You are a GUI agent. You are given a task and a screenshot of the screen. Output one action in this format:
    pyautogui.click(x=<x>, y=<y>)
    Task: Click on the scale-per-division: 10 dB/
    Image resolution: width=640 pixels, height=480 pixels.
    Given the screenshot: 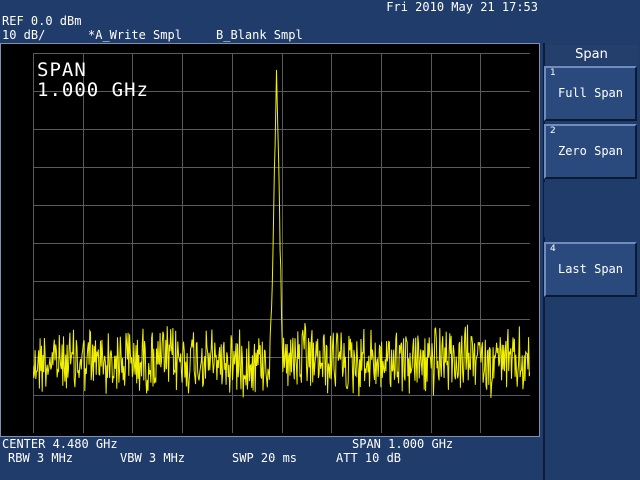 What is the action you would take?
    pyautogui.click(x=24, y=35)
    